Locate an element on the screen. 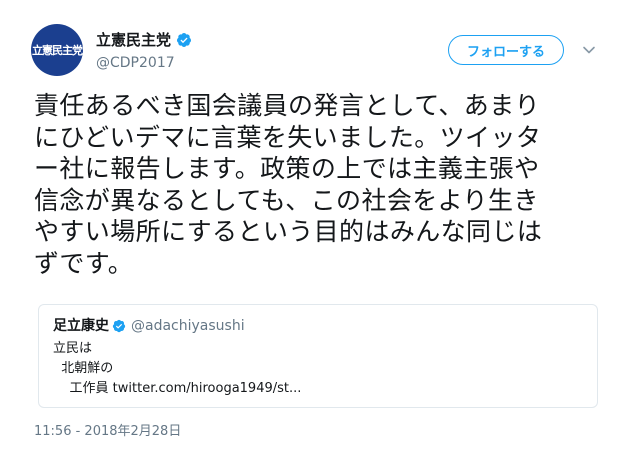 The image size is (636, 455). author-handle: @CDP2017 is located at coordinates (135, 63).